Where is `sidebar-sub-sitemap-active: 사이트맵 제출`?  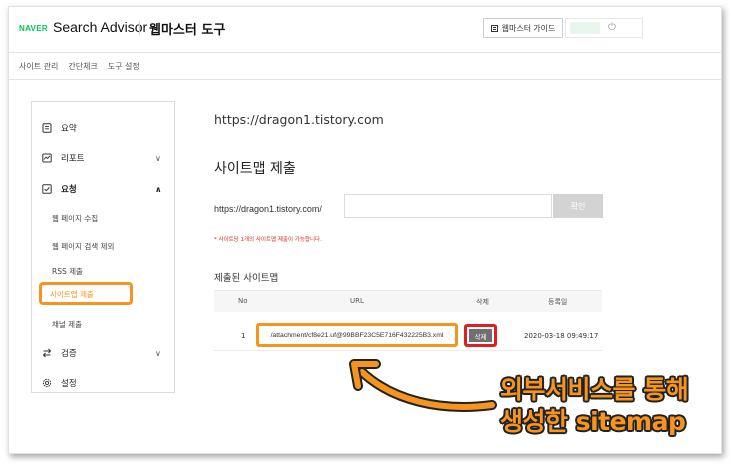 sidebar-sub-sitemap-active: 사이트맵 제출 is located at coordinates (86, 293).